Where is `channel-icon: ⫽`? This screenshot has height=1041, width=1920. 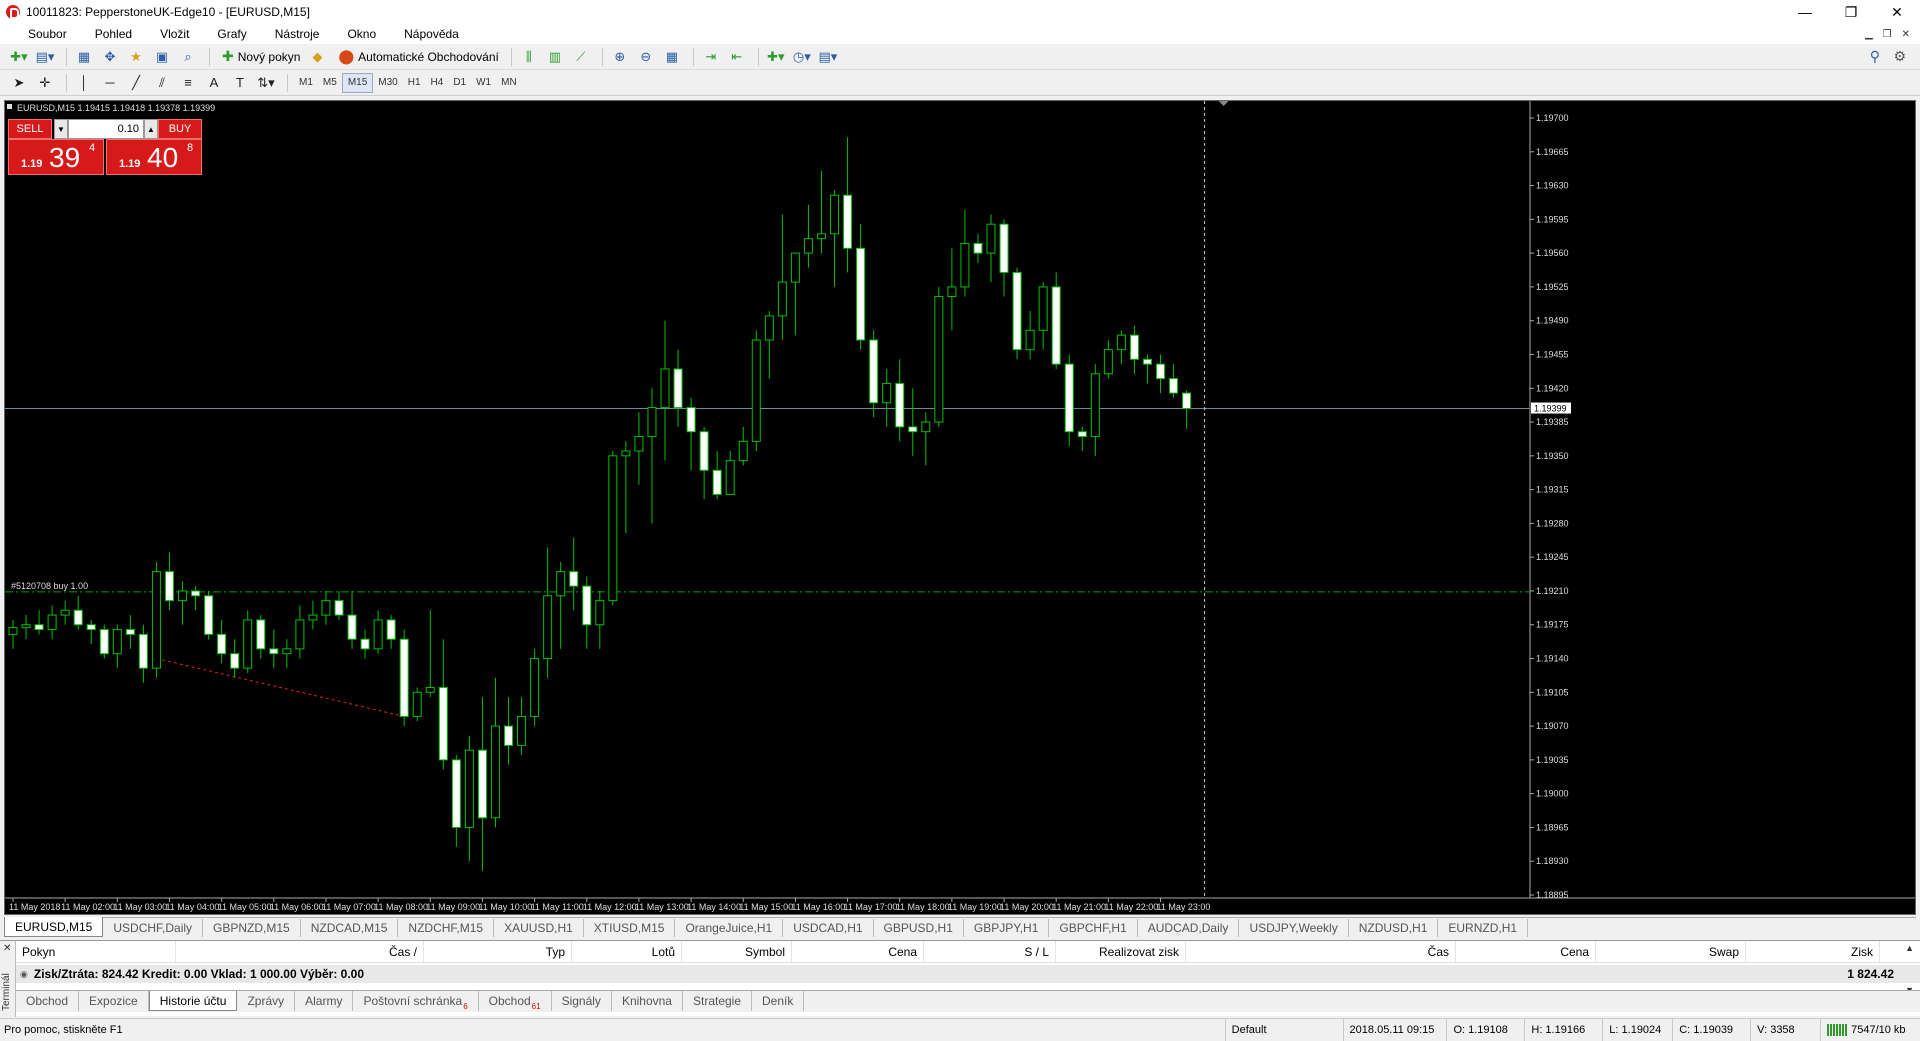 channel-icon: ⫽ is located at coordinates (162, 83).